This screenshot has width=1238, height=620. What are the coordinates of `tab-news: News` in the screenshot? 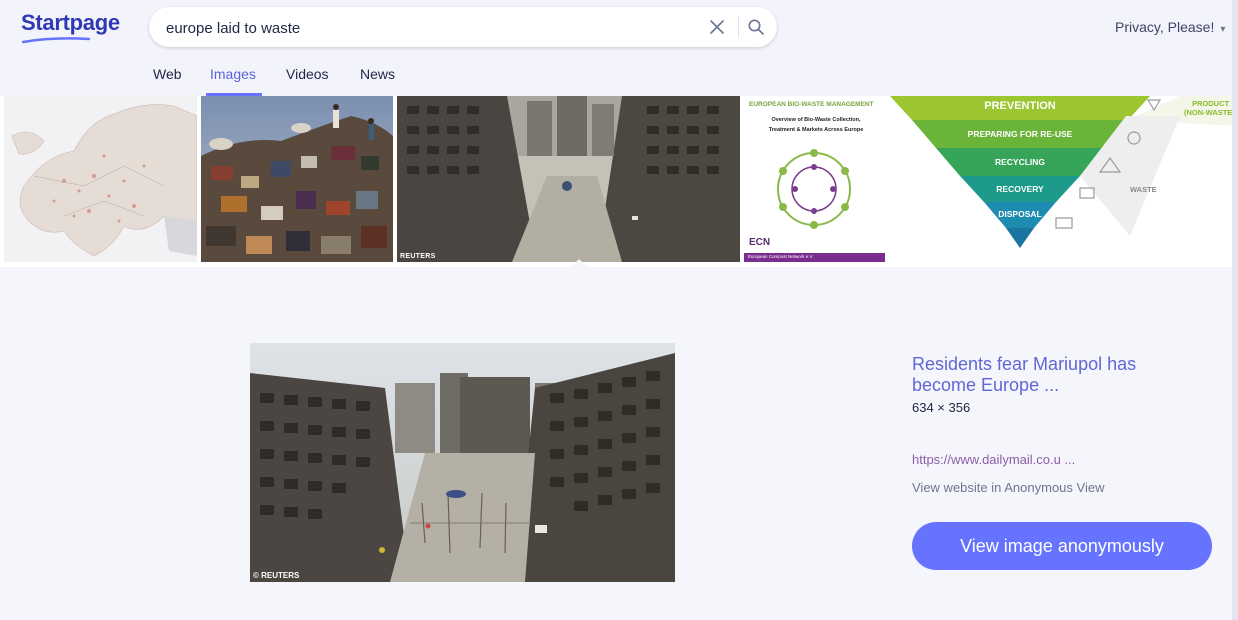 It's located at (377, 74).